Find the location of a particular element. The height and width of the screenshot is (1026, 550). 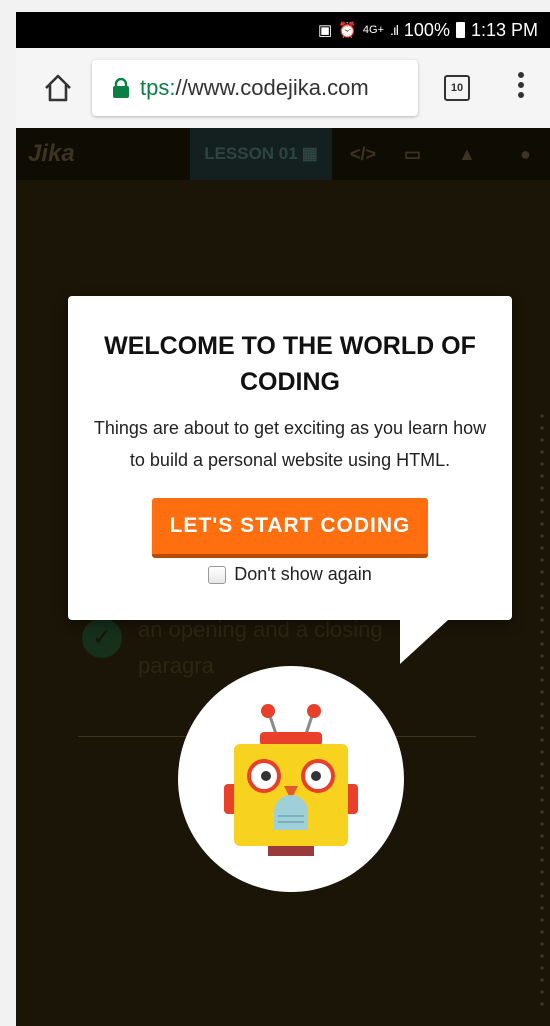

network-type: 4G+ is located at coordinates (373, 30).